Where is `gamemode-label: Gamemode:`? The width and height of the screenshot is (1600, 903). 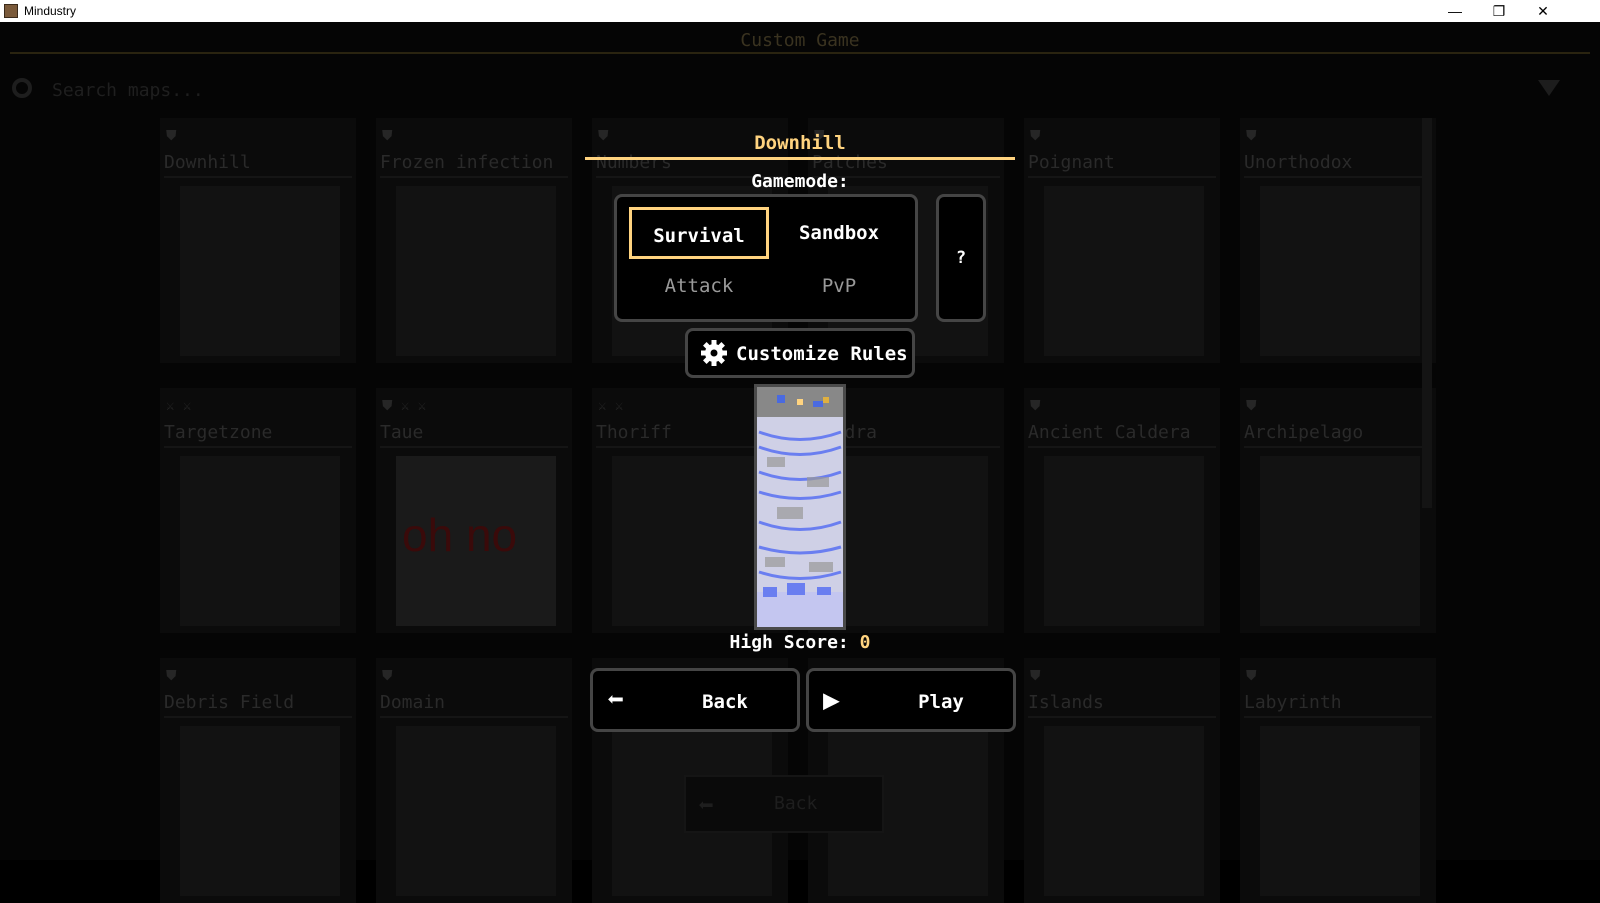
gamemode-label: Gamemode: is located at coordinates (800, 181).